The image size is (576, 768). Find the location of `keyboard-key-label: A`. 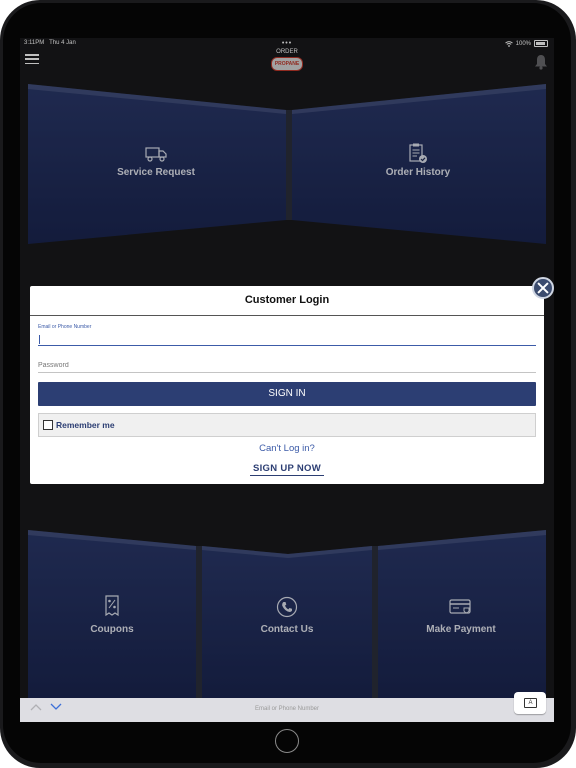

keyboard-key-label: A is located at coordinates (530, 703).